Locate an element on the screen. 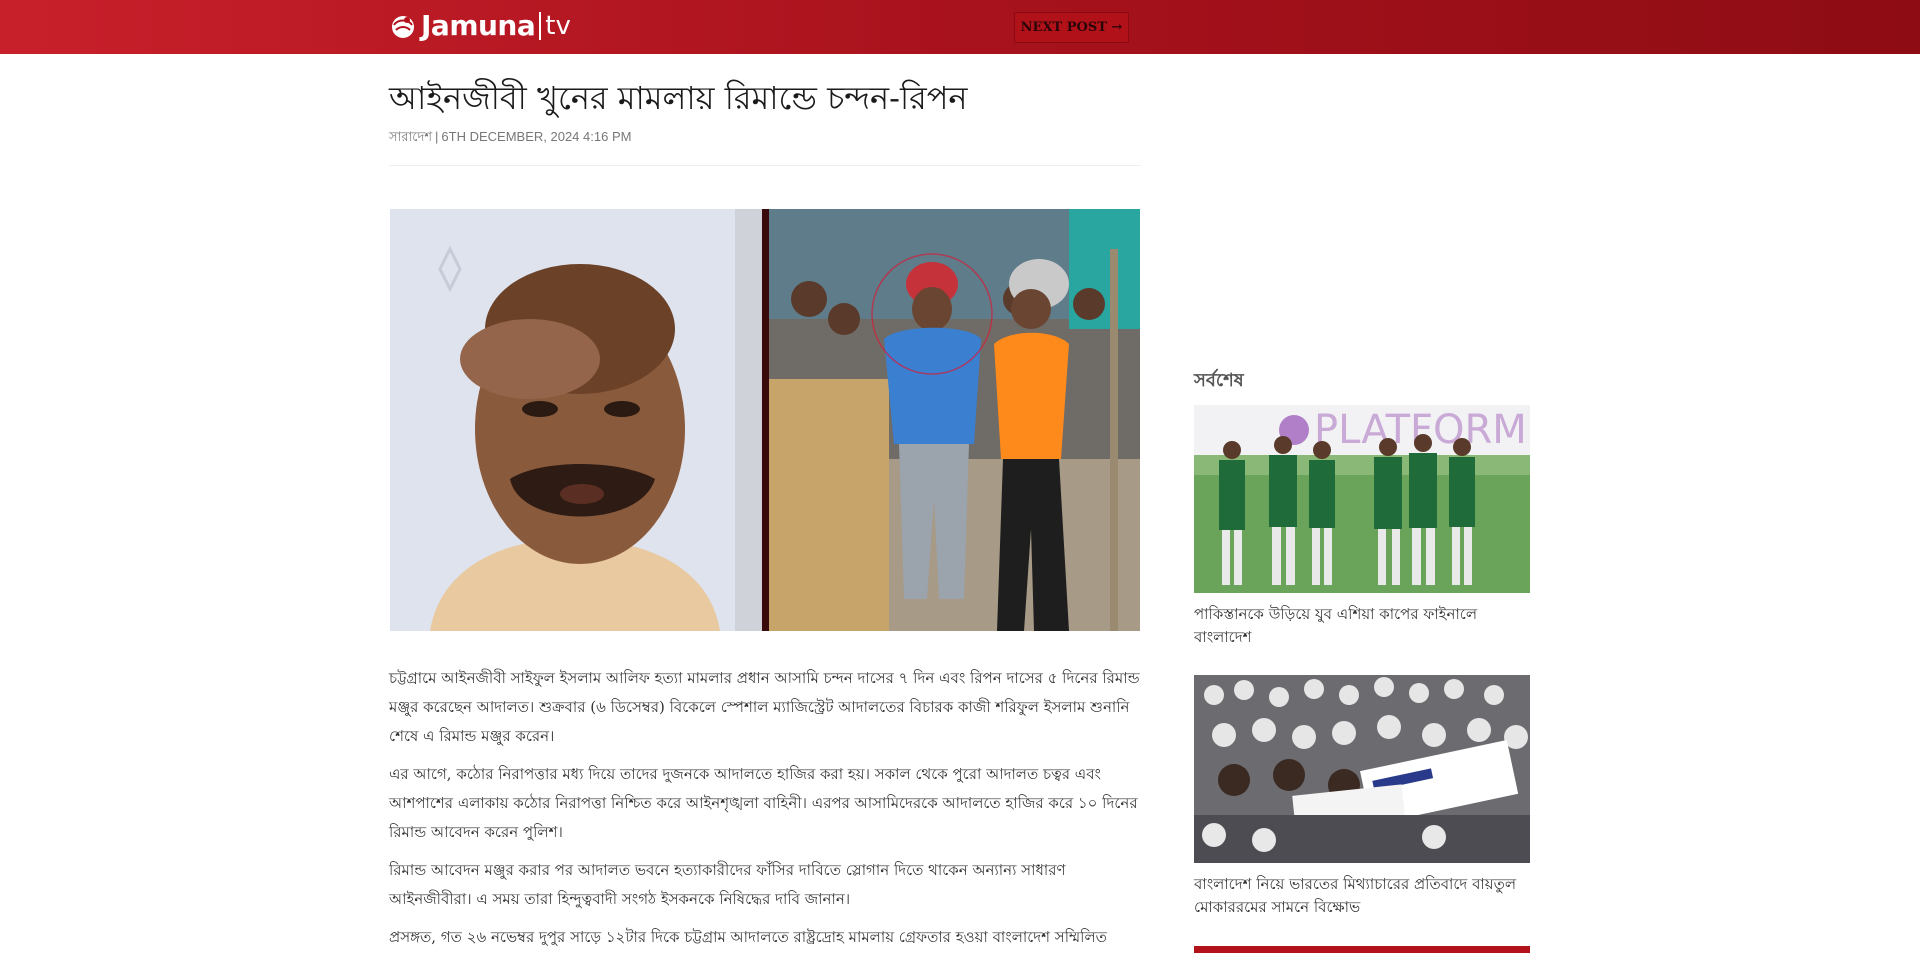 This screenshot has height=953, width=1920. article-category: সারাদেশ is located at coordinates (410, 136).